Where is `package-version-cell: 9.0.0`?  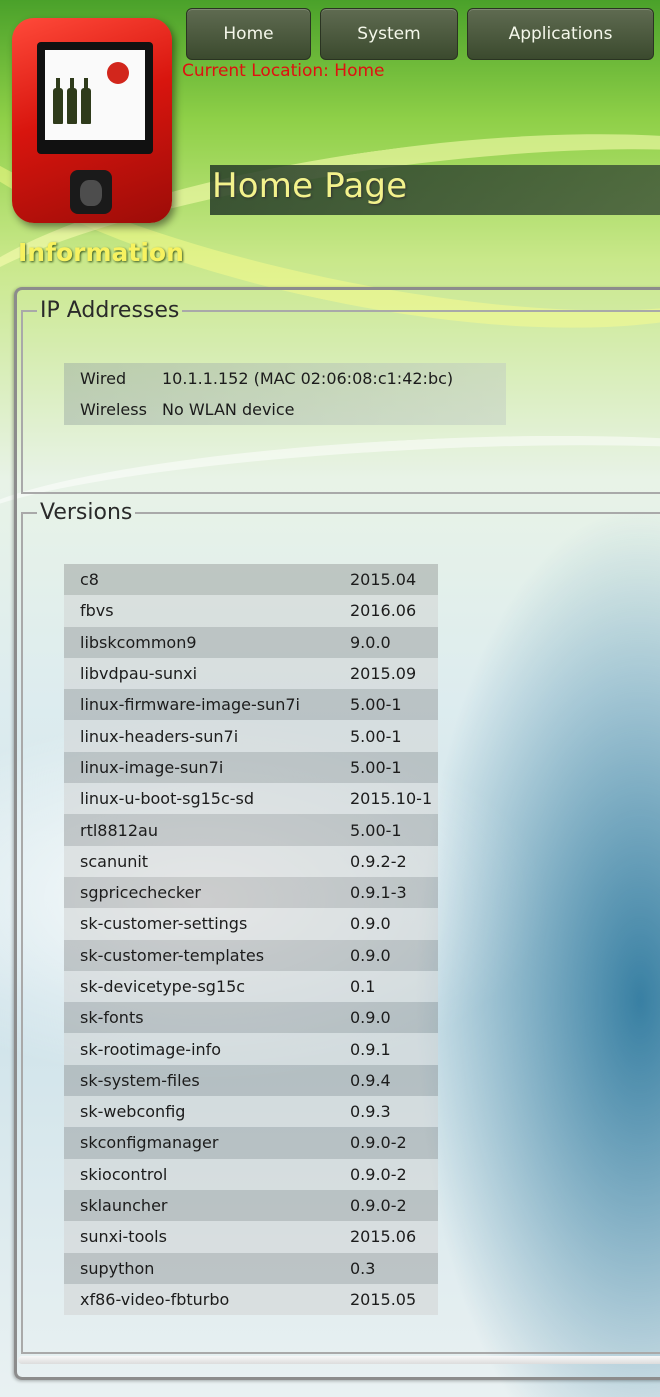
package-version-cell: 9.0.0 is located at coordinates (386, 642).